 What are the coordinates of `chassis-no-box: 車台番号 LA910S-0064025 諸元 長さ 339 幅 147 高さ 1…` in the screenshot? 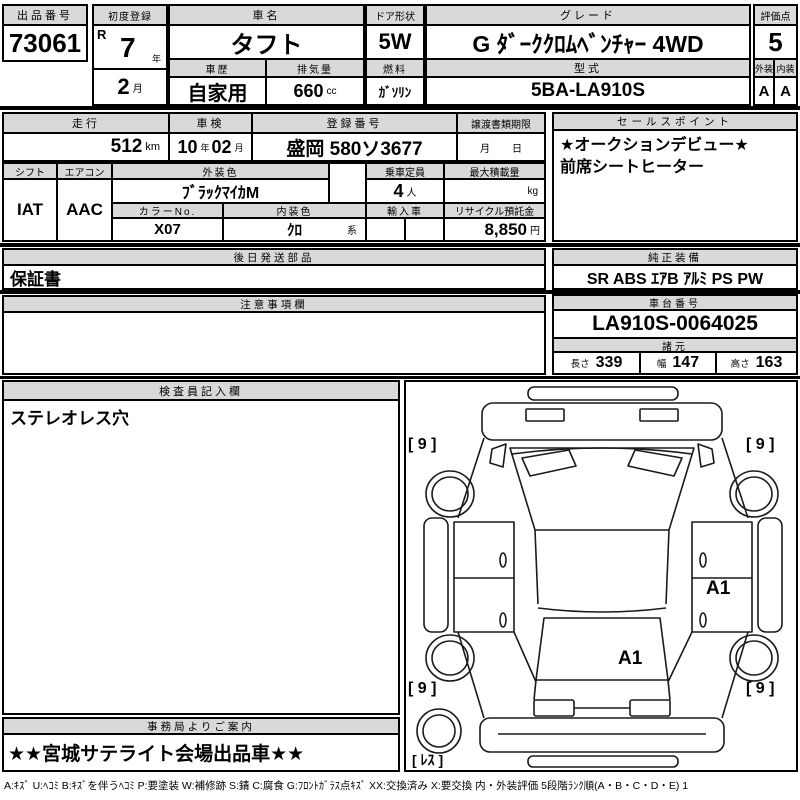 It's located at (675, 334).